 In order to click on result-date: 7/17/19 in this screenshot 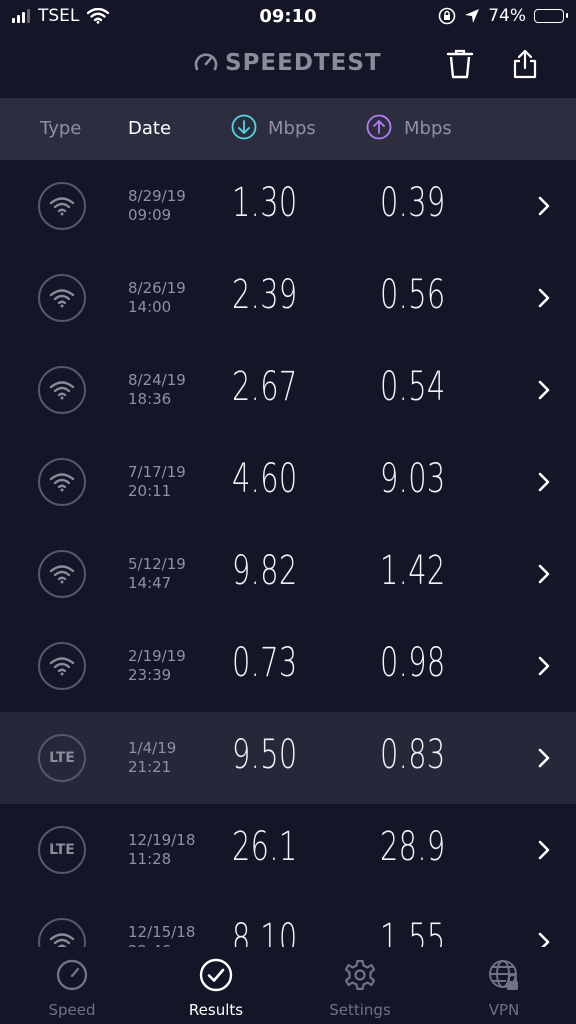, I will do `click(157, 472)`.